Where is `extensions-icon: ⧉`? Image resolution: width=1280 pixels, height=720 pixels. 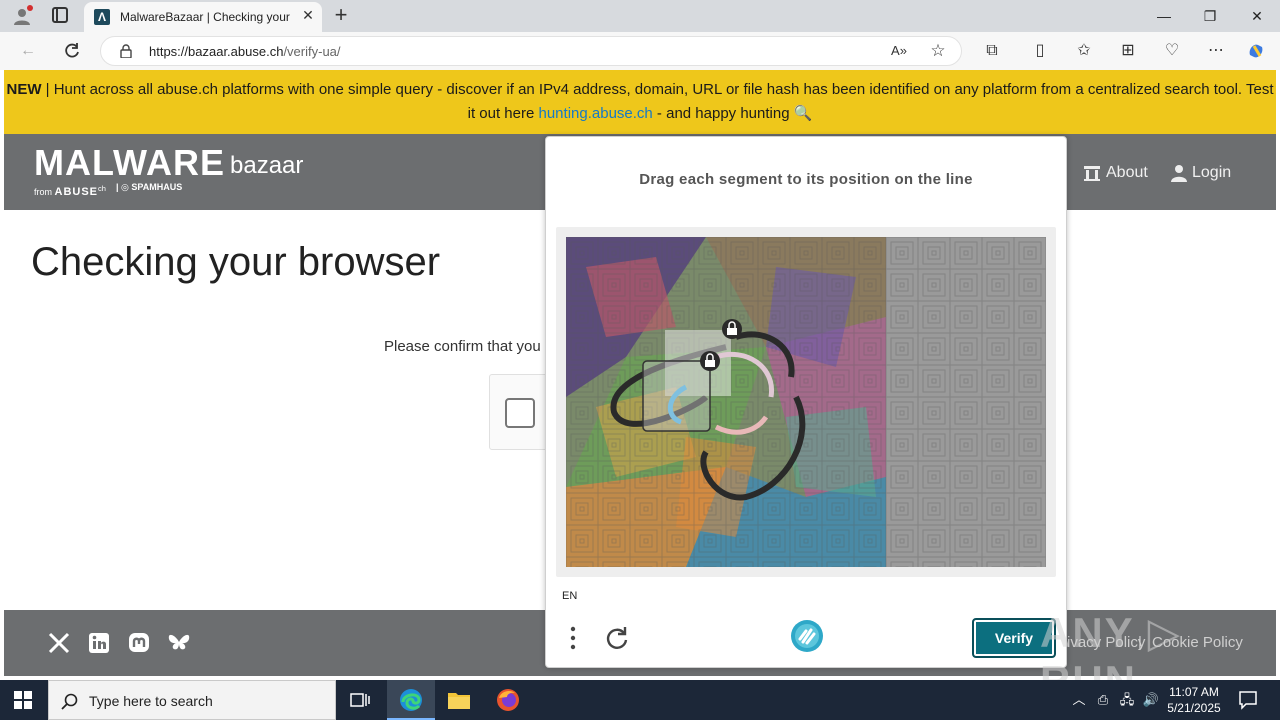
extensions-icon: ⧉ is located at coordinates (992, 51).